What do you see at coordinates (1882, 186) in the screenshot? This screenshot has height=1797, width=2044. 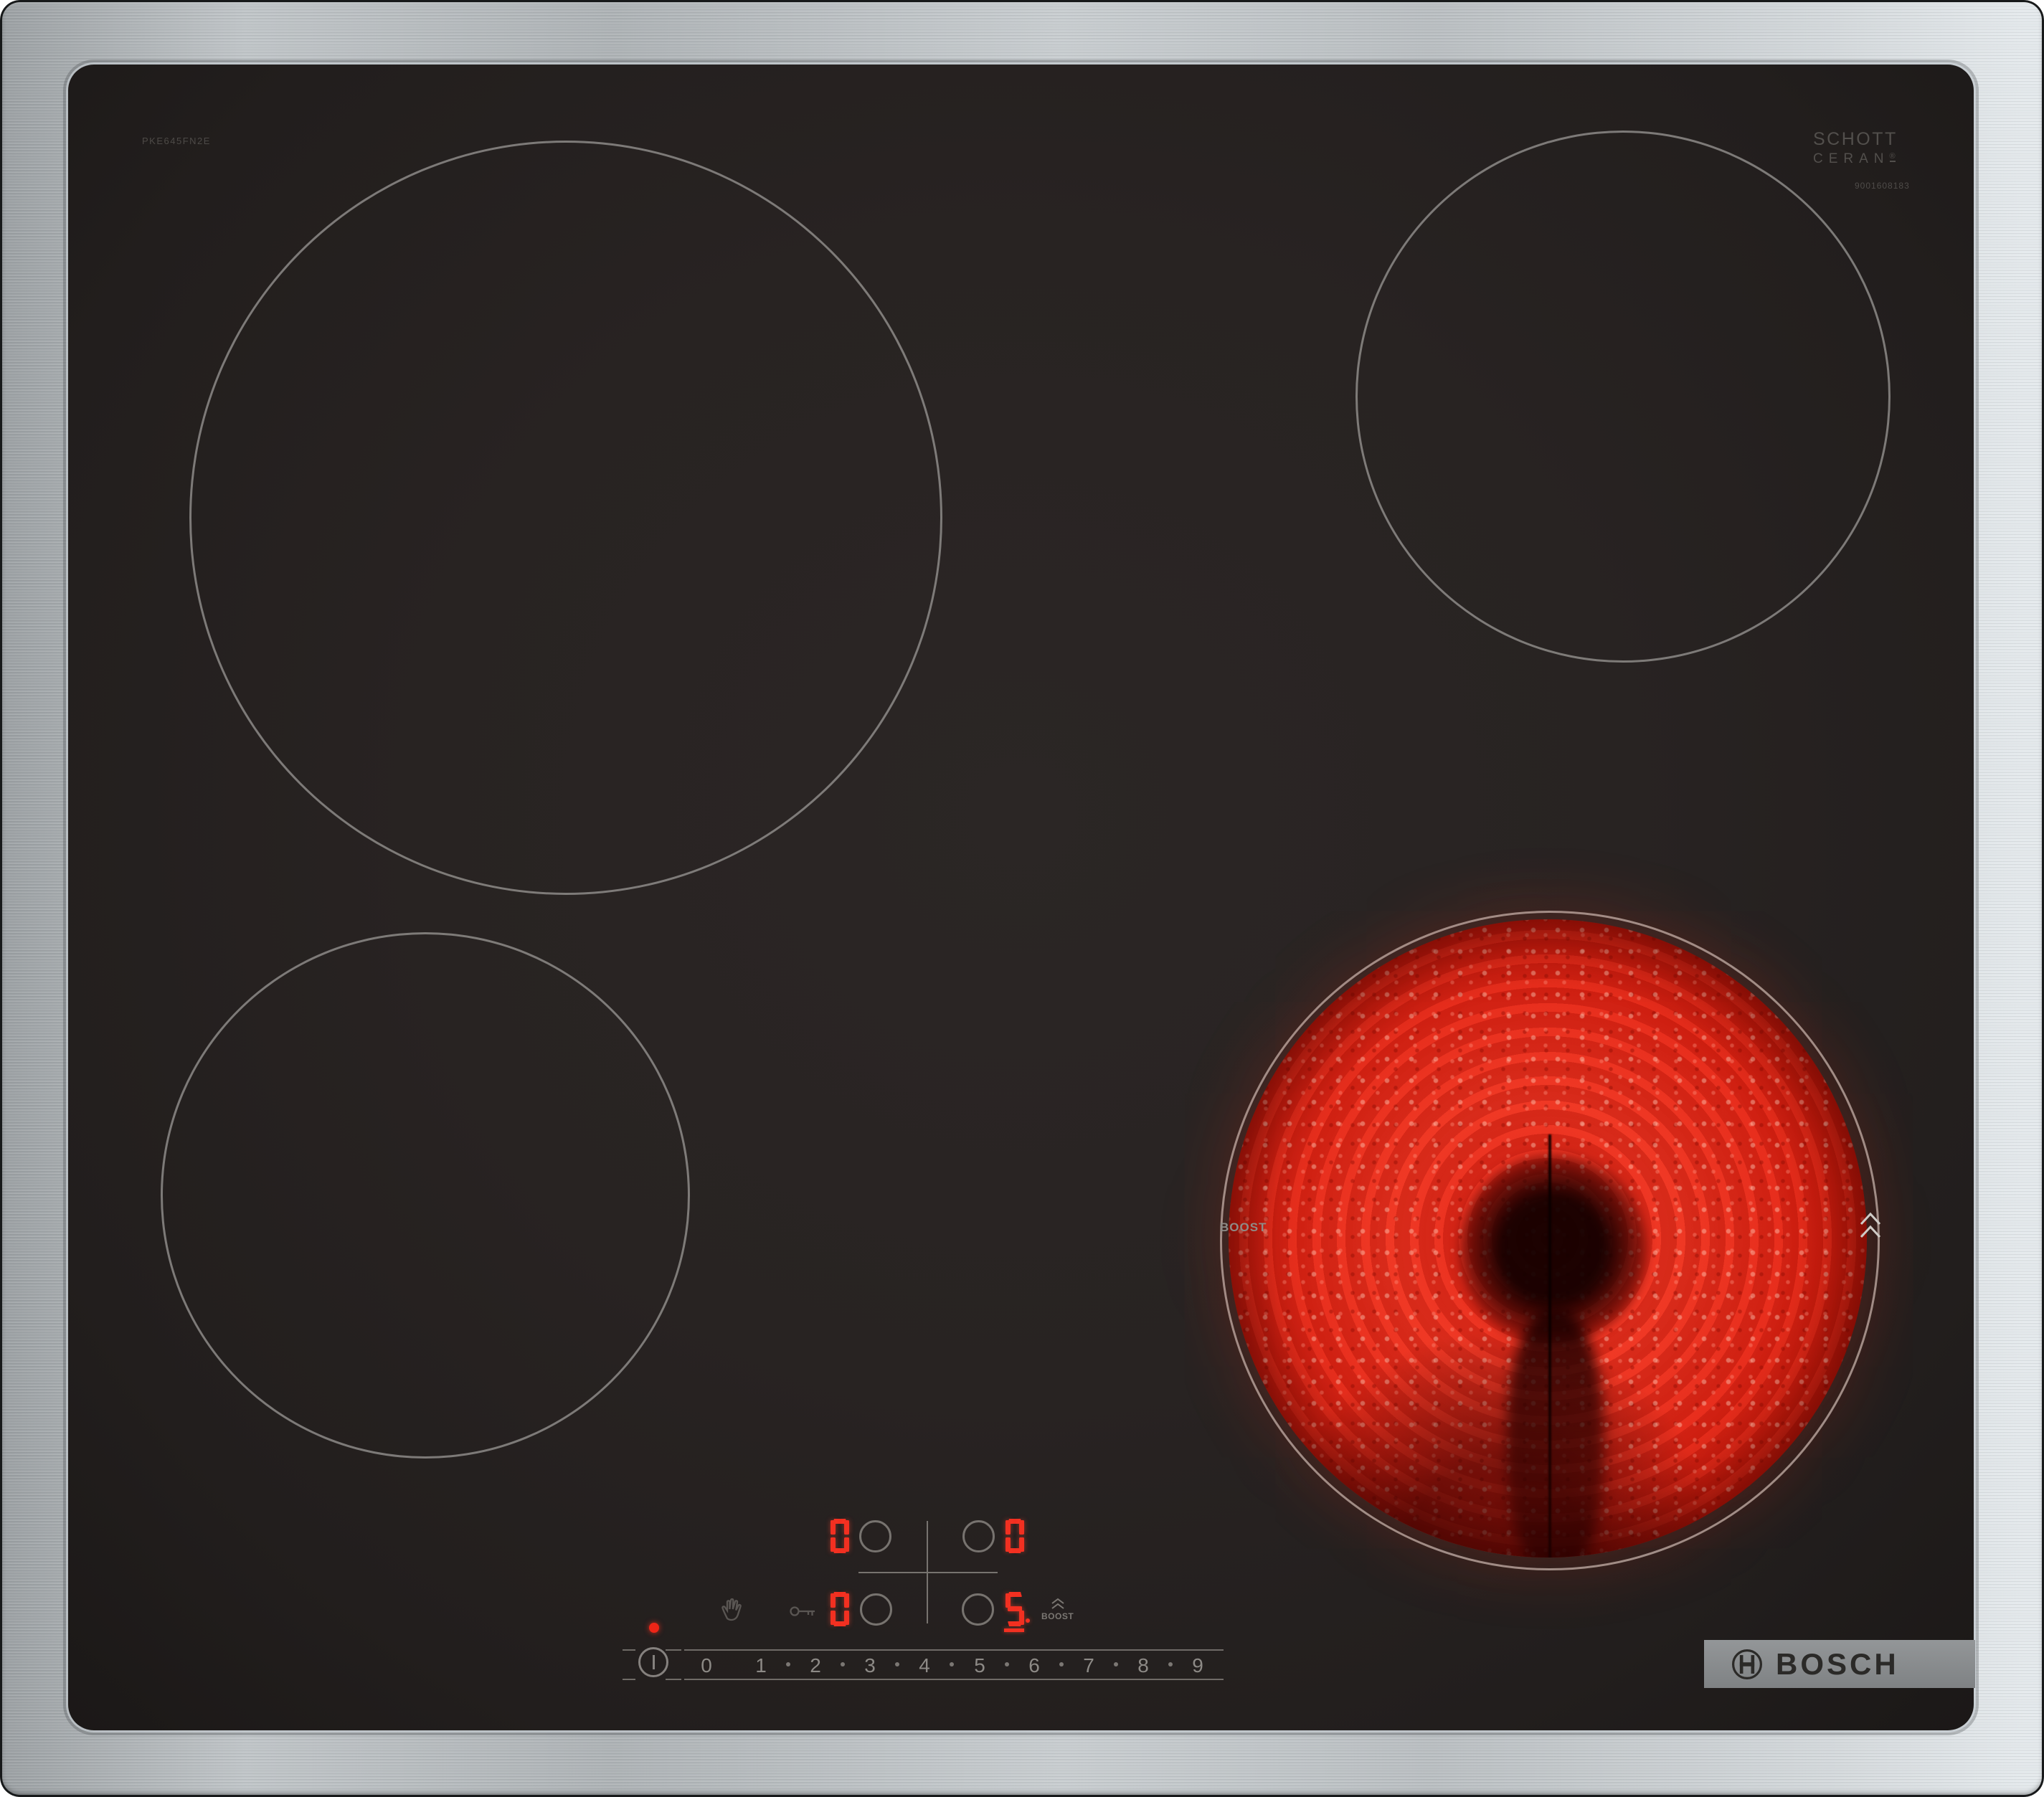 I see `glass-code-label: 9001608183` at bounding box center [1882, 186].